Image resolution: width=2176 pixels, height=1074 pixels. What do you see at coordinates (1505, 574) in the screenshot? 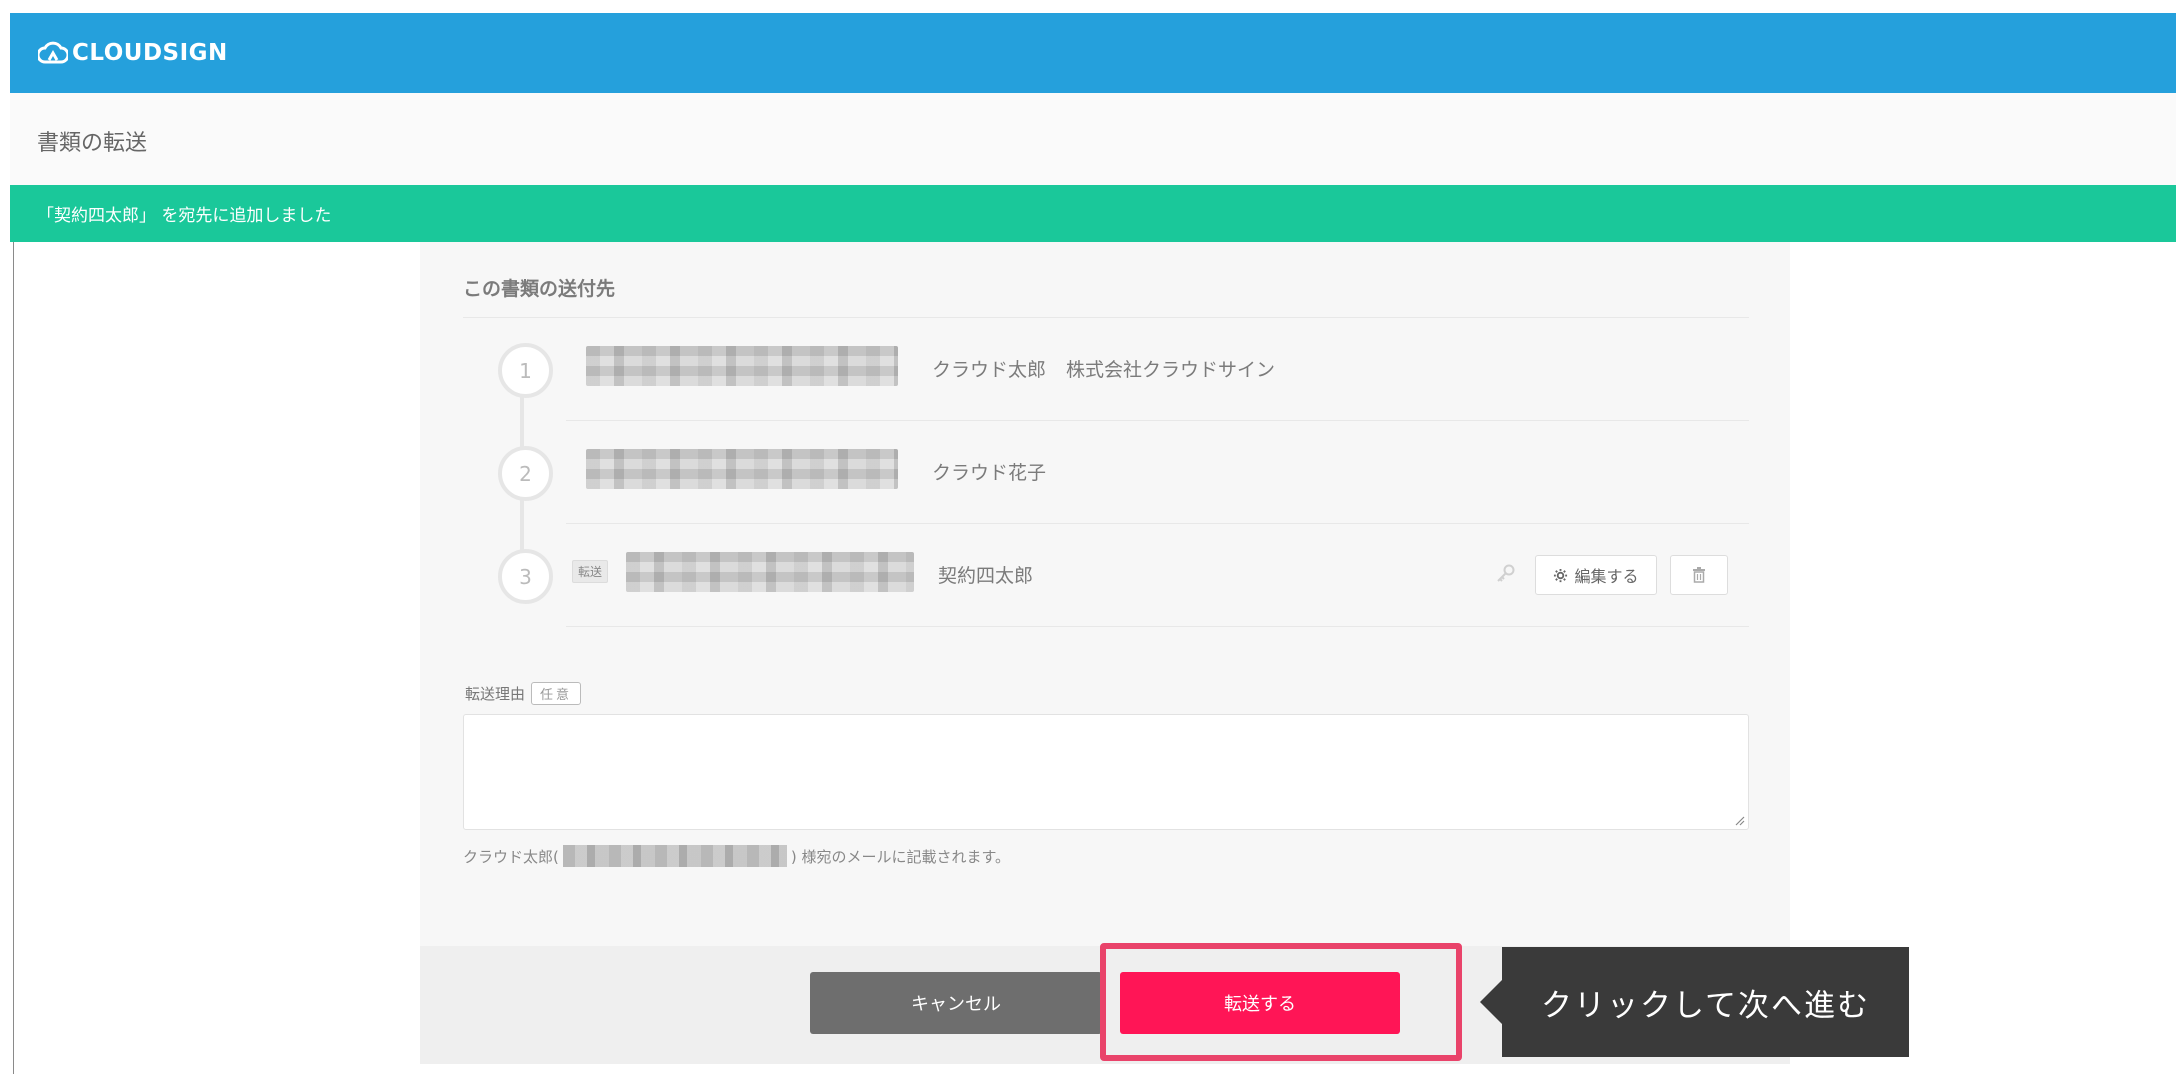
I see `key-icon` at bounding box center [1505, 574].